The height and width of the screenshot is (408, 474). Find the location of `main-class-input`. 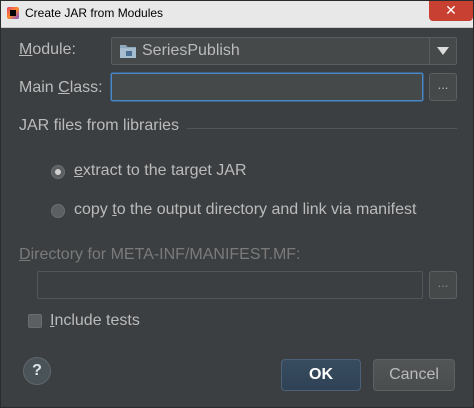

main-class-input is located at coordinates (267, 87).